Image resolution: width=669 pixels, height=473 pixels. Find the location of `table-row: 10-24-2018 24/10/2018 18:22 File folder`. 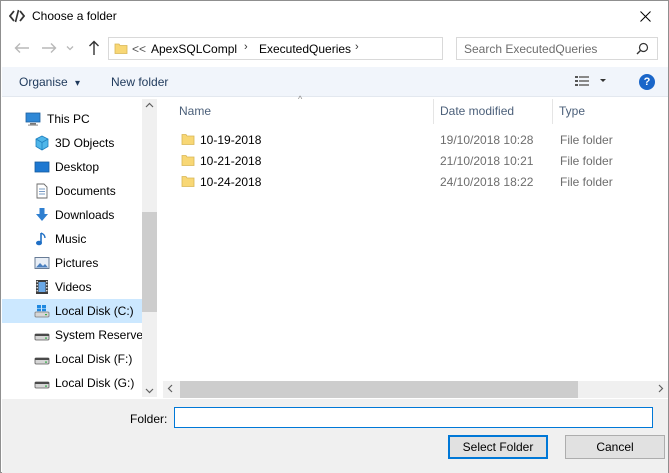

table-row: 10-24-2018 24/10/2018 18:22 File folder is located at coordinates (413, 181).